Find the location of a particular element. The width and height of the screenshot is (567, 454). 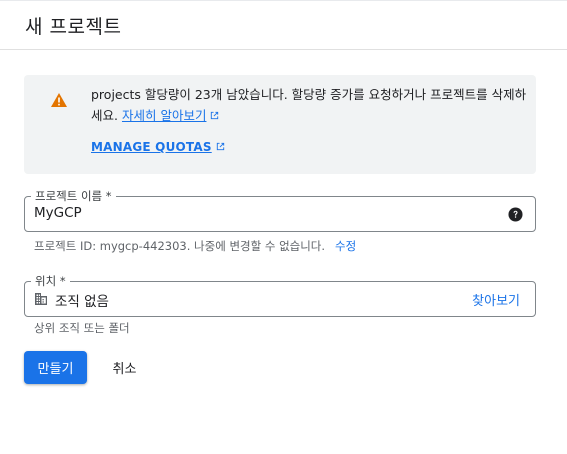

location-value: 조직 없음 is located at coordinates (82, 302).